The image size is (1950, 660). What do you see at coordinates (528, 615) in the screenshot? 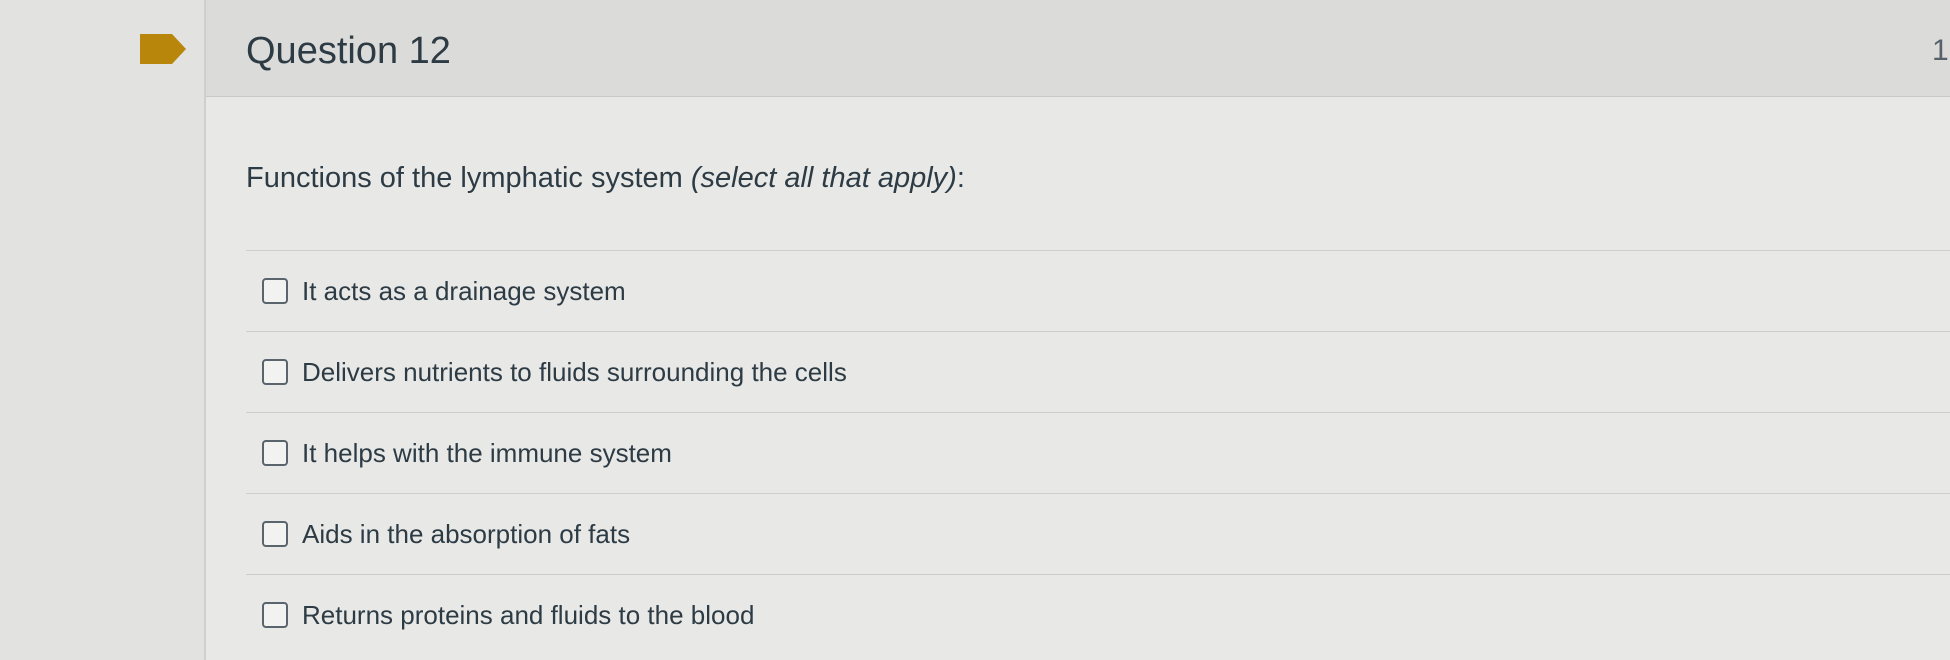
I see `answer-label: Returns proteins and fluids to the blood` at bounding box center [528, 615].